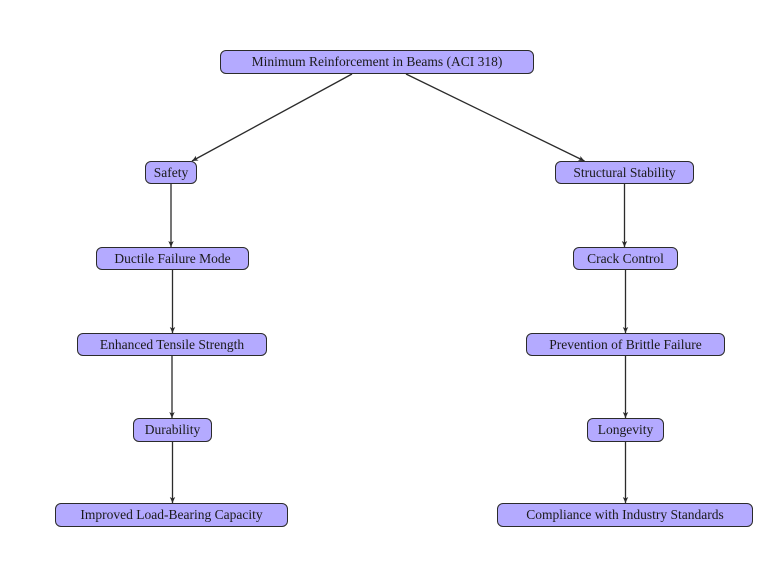  I want to click on node-improved-load-bearing-capacity: Improved Load-Bearing Capacity, so click(171, 515).